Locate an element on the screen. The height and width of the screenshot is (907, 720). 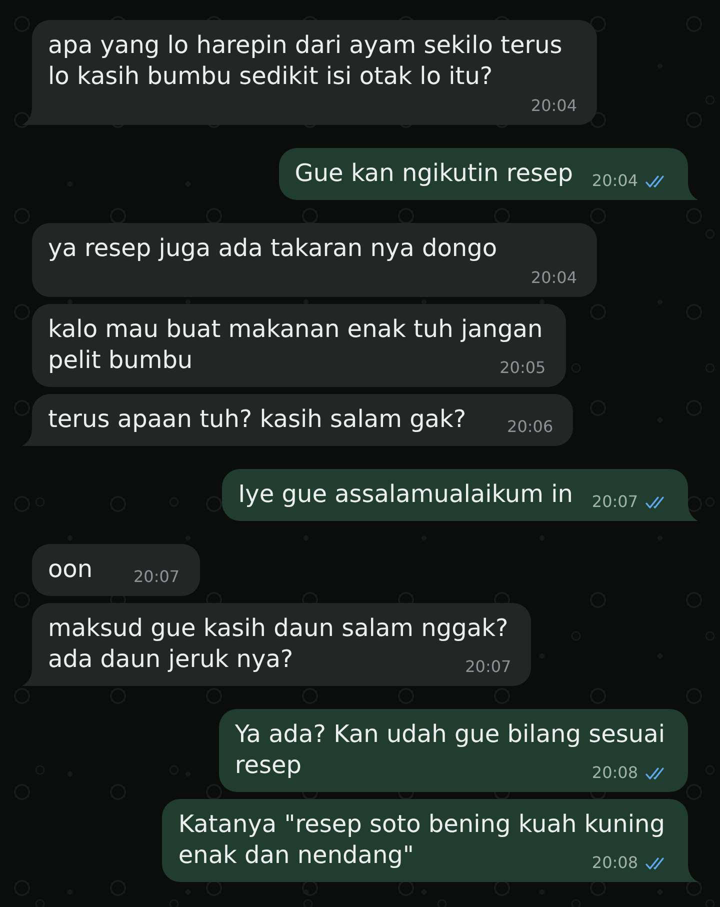
message-text: oon is located at coordinates (70, 569).